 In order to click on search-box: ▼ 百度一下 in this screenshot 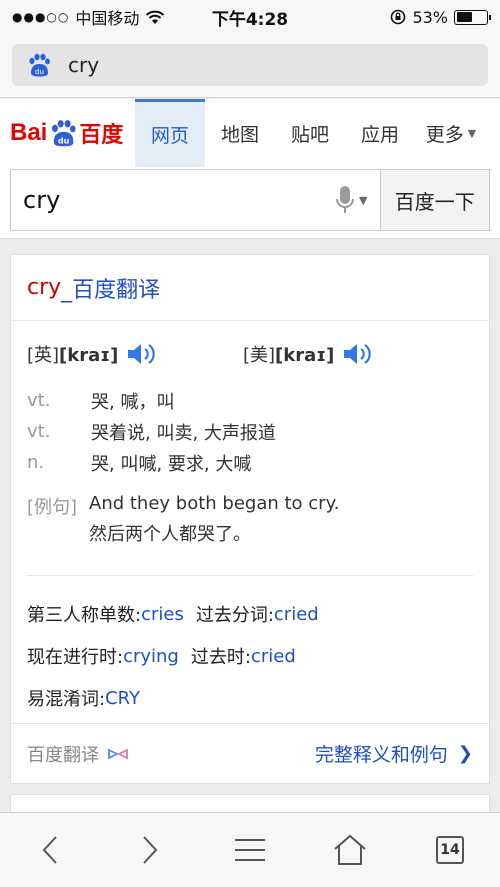, I will do `click(250, 200)`.